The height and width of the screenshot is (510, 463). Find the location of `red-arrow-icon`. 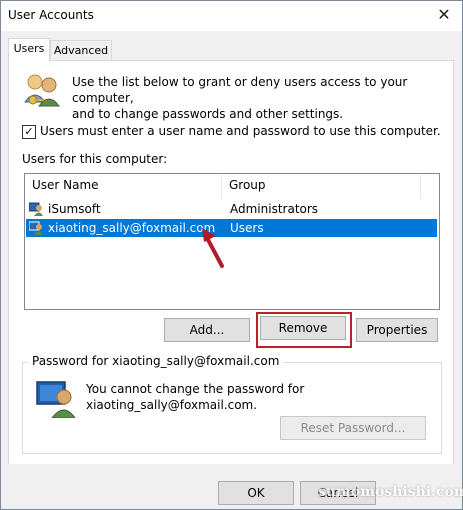

red-arrow-icon is located at coordinates (217, 247).